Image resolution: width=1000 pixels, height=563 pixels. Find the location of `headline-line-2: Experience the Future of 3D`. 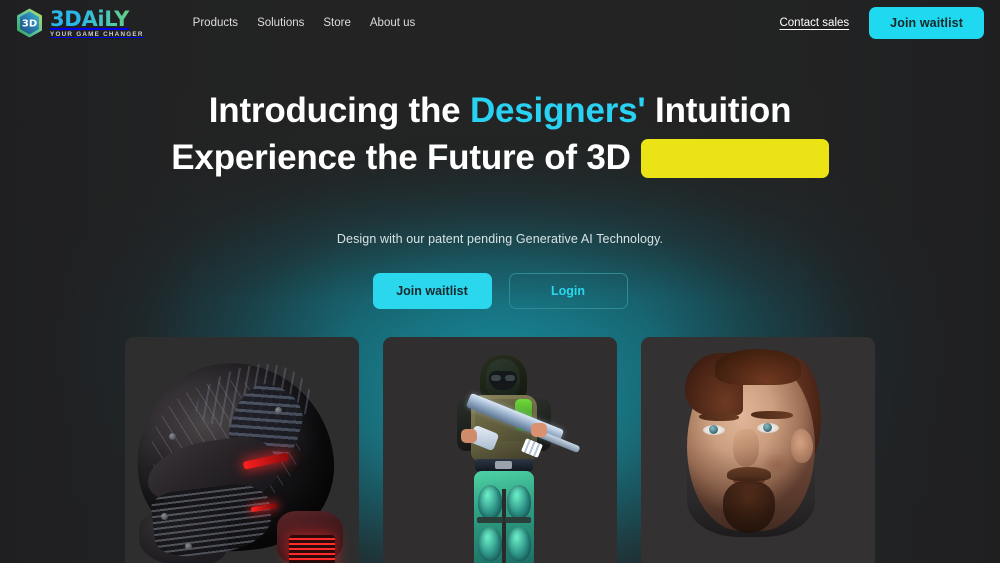

headline-line-2: Experience the Future of 3D is located at coordinates (500, 158).